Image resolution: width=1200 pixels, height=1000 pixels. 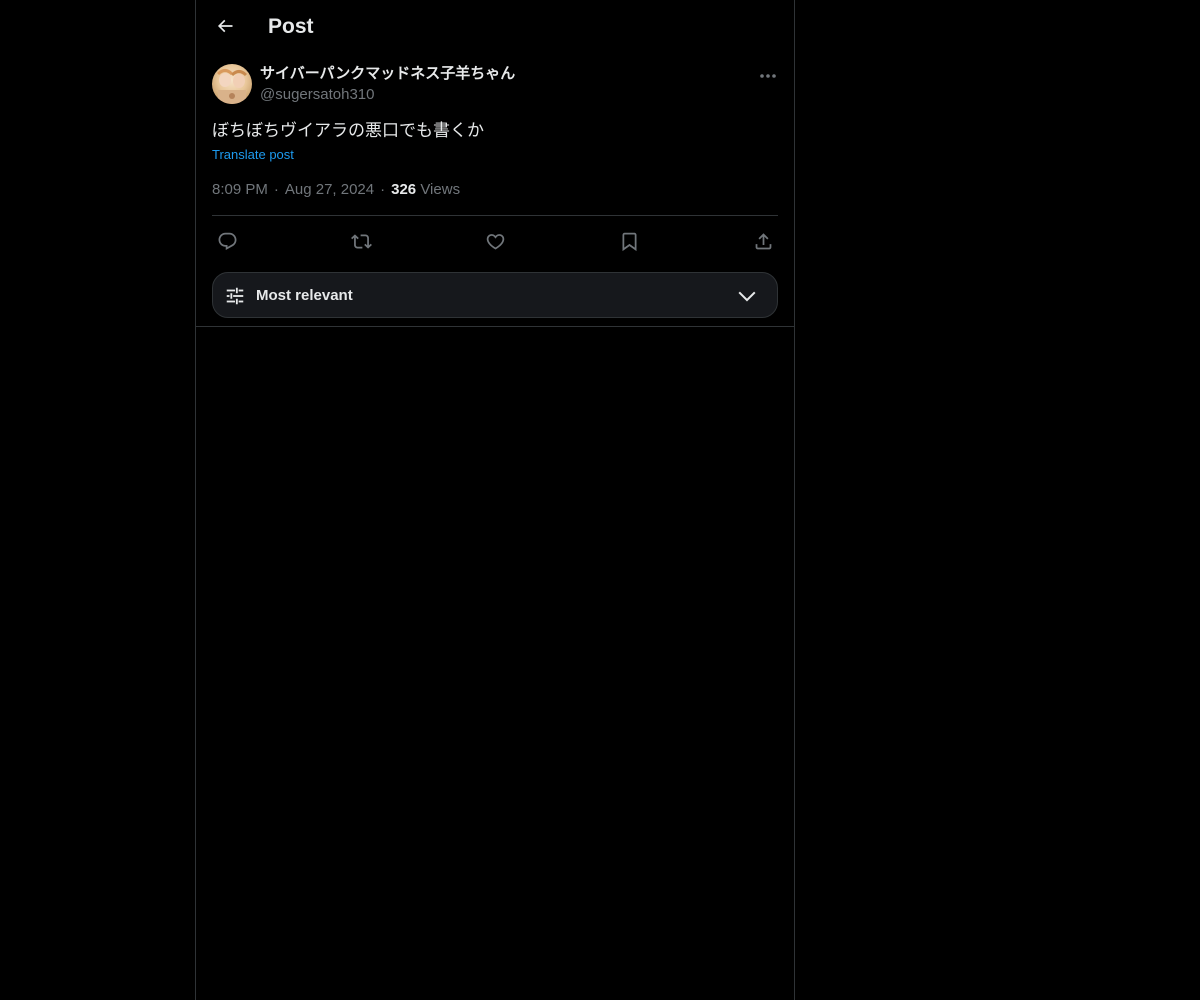 I want to click on back-button, so click(x=225, y=26).